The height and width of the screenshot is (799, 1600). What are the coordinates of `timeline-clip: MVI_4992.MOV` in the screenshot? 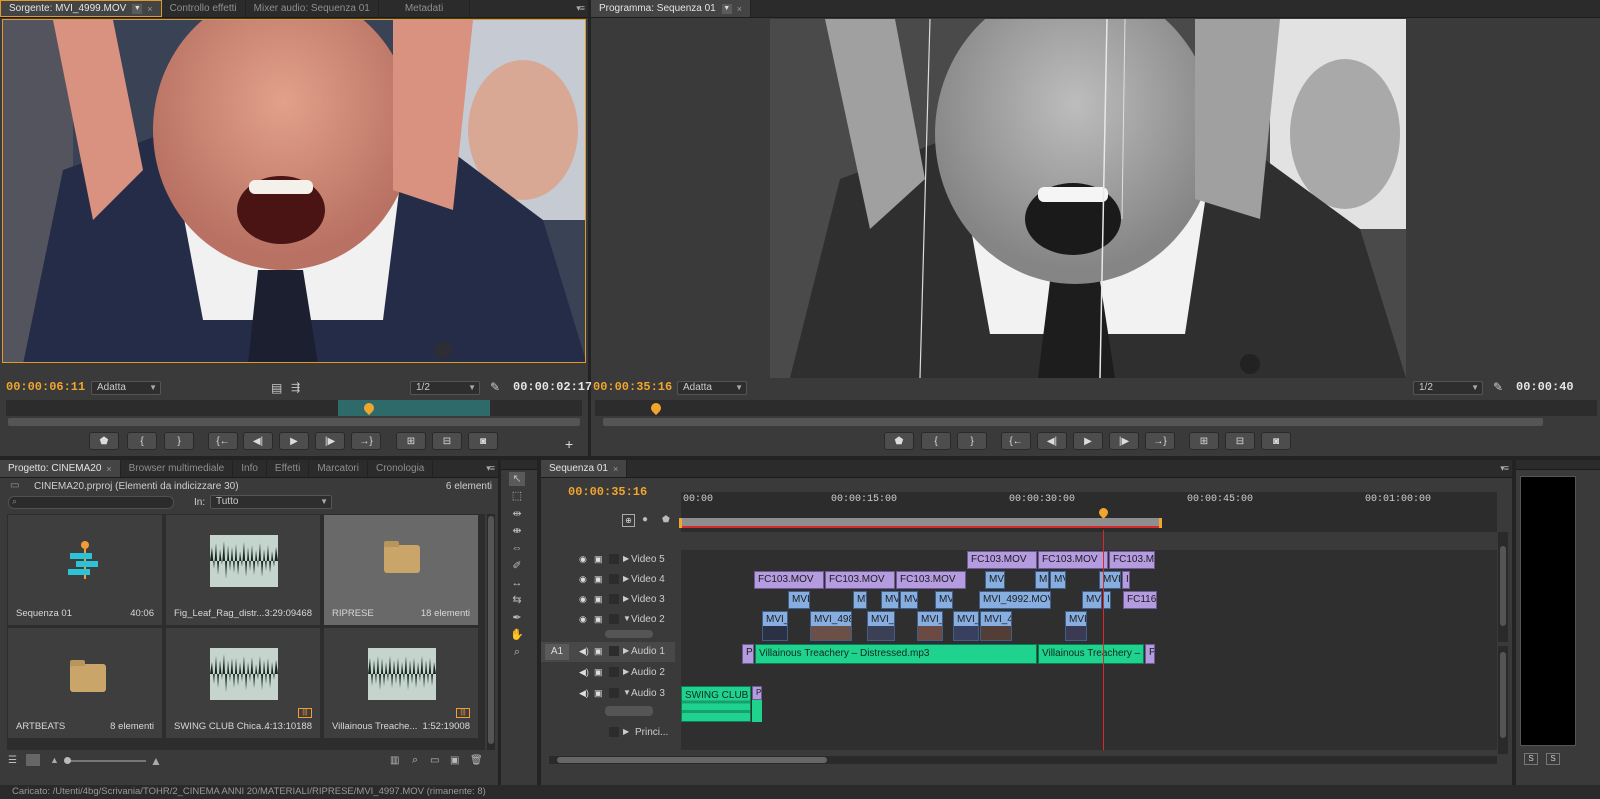 It's located at (1015, 600).